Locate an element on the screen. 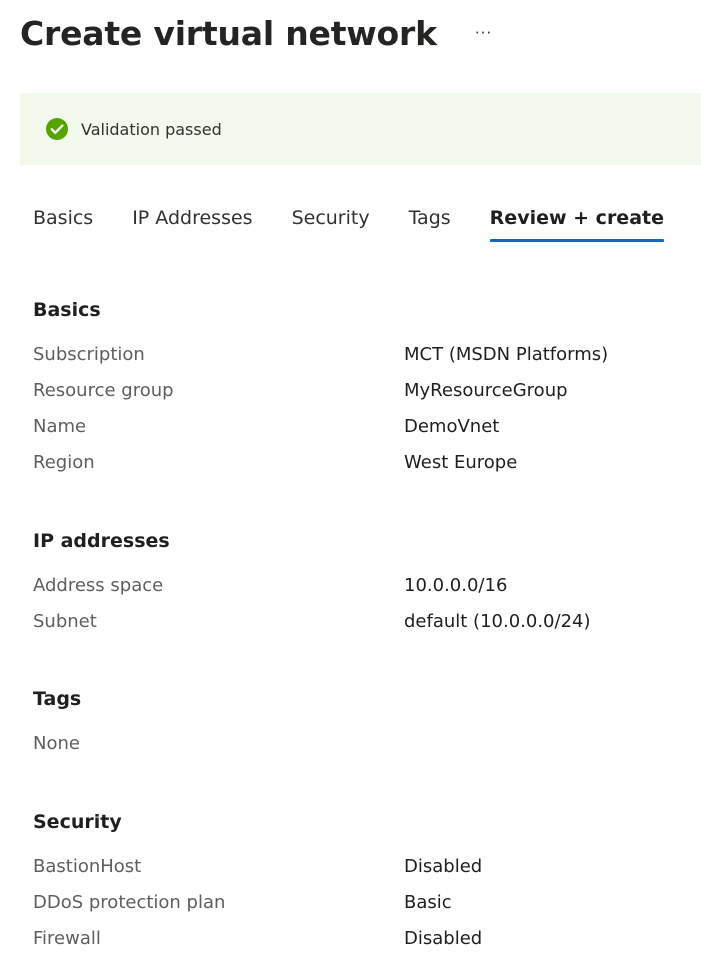 This screenshot has height=975, width=701. summary-row: Region West Europe is located at coordinates (363, 463).